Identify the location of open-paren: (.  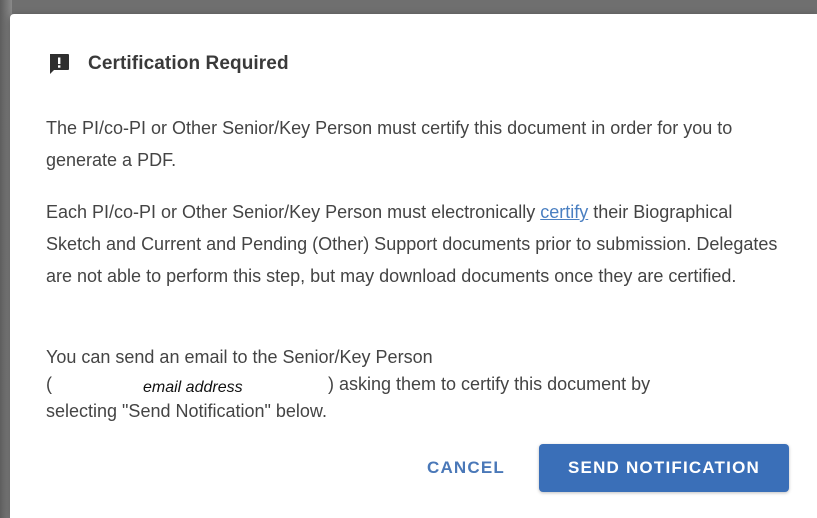
(49, 384).